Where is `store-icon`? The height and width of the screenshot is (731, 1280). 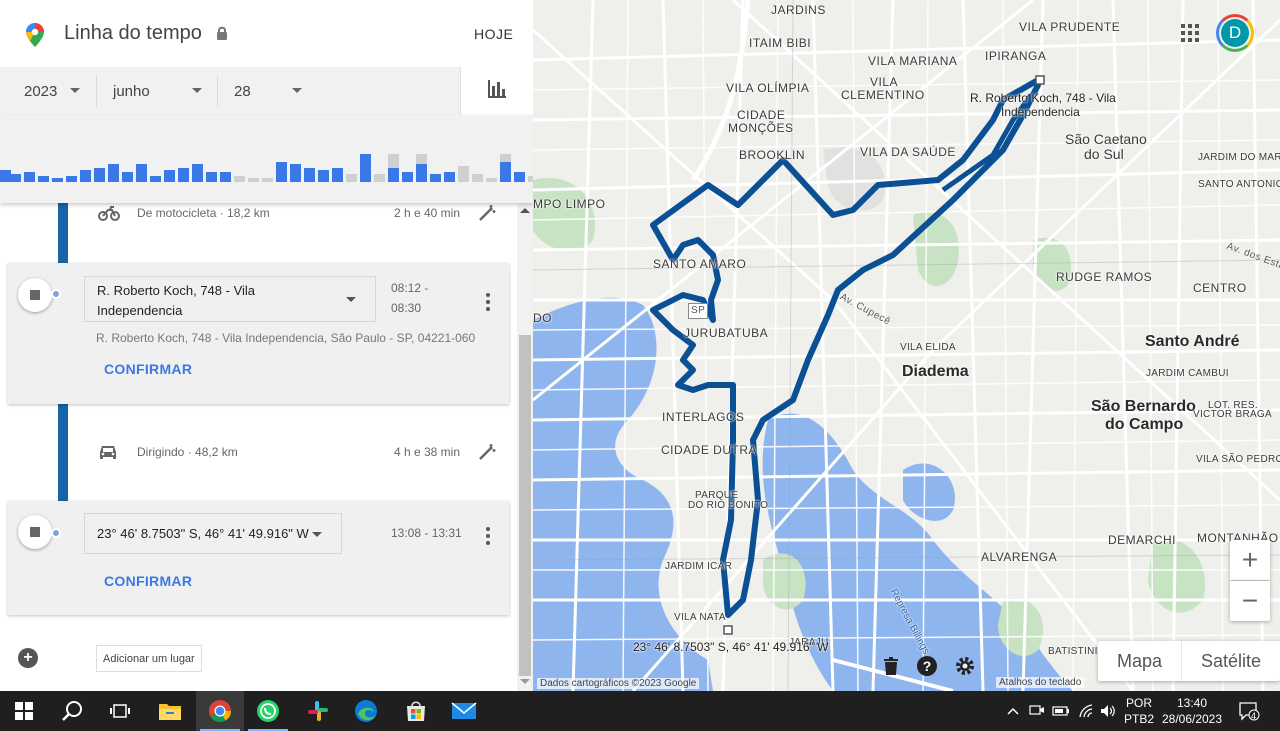 store-icon is located at coordinates (416, 711).